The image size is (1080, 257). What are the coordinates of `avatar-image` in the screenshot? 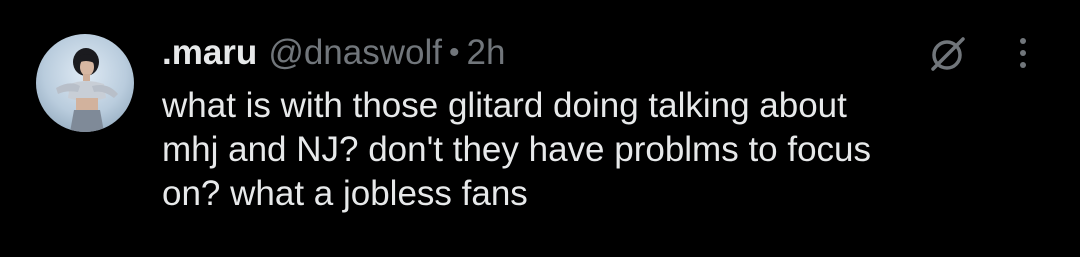 It's located at (85, 83).